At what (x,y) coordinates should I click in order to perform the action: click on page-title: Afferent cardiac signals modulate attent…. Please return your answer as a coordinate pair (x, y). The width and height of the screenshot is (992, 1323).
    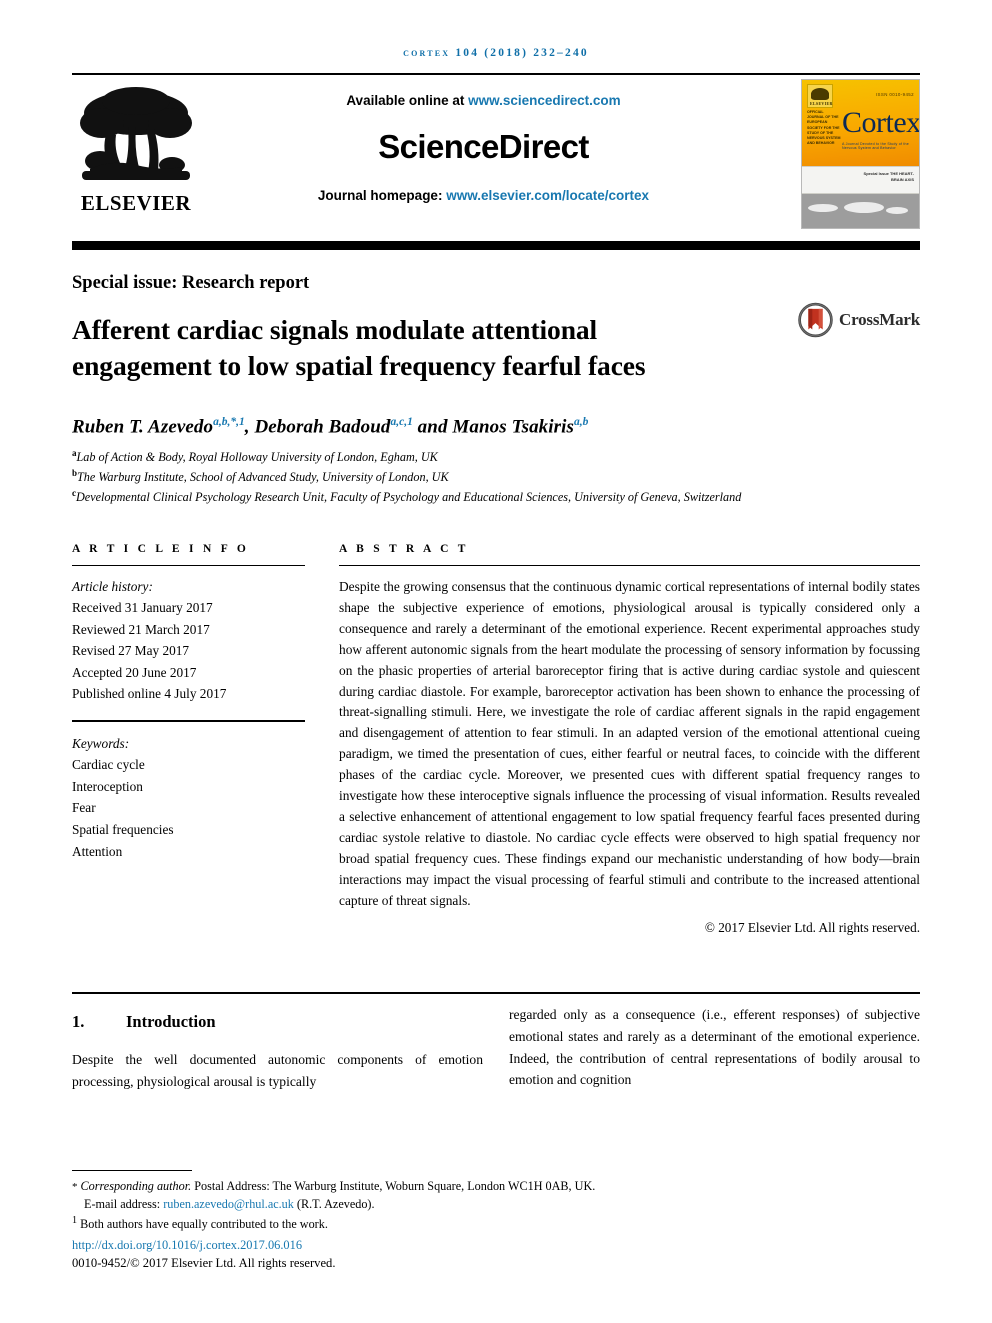
    Looking at the image, I should click on (359, 347).